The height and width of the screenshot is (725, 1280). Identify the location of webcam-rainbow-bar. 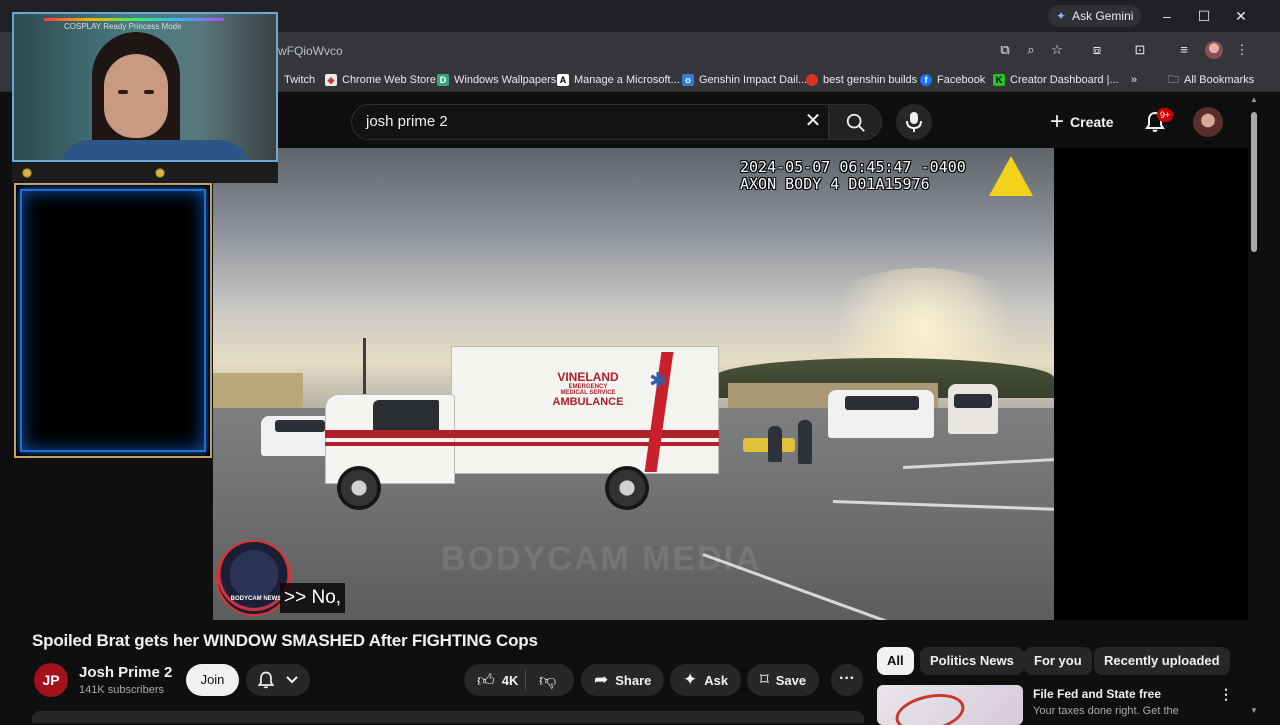
(134, 19).